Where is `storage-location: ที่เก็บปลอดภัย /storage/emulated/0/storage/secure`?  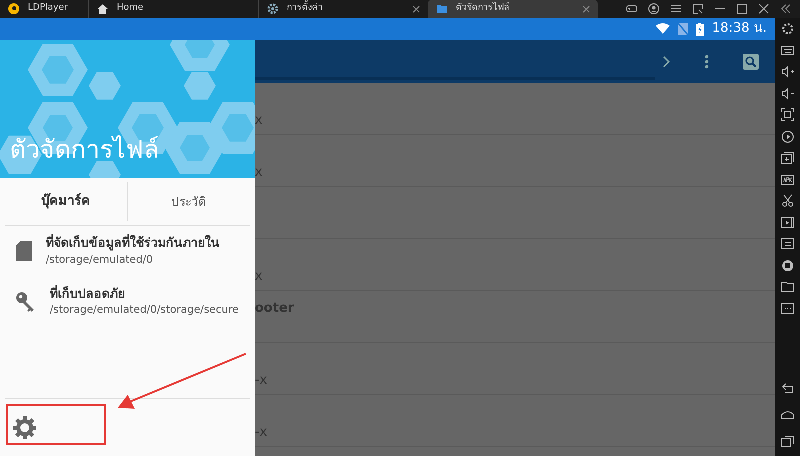 storage-location: ที่เก็บปลอดภัย /storage/emulated/0/storage/secure is located at coordinates (127, 301).